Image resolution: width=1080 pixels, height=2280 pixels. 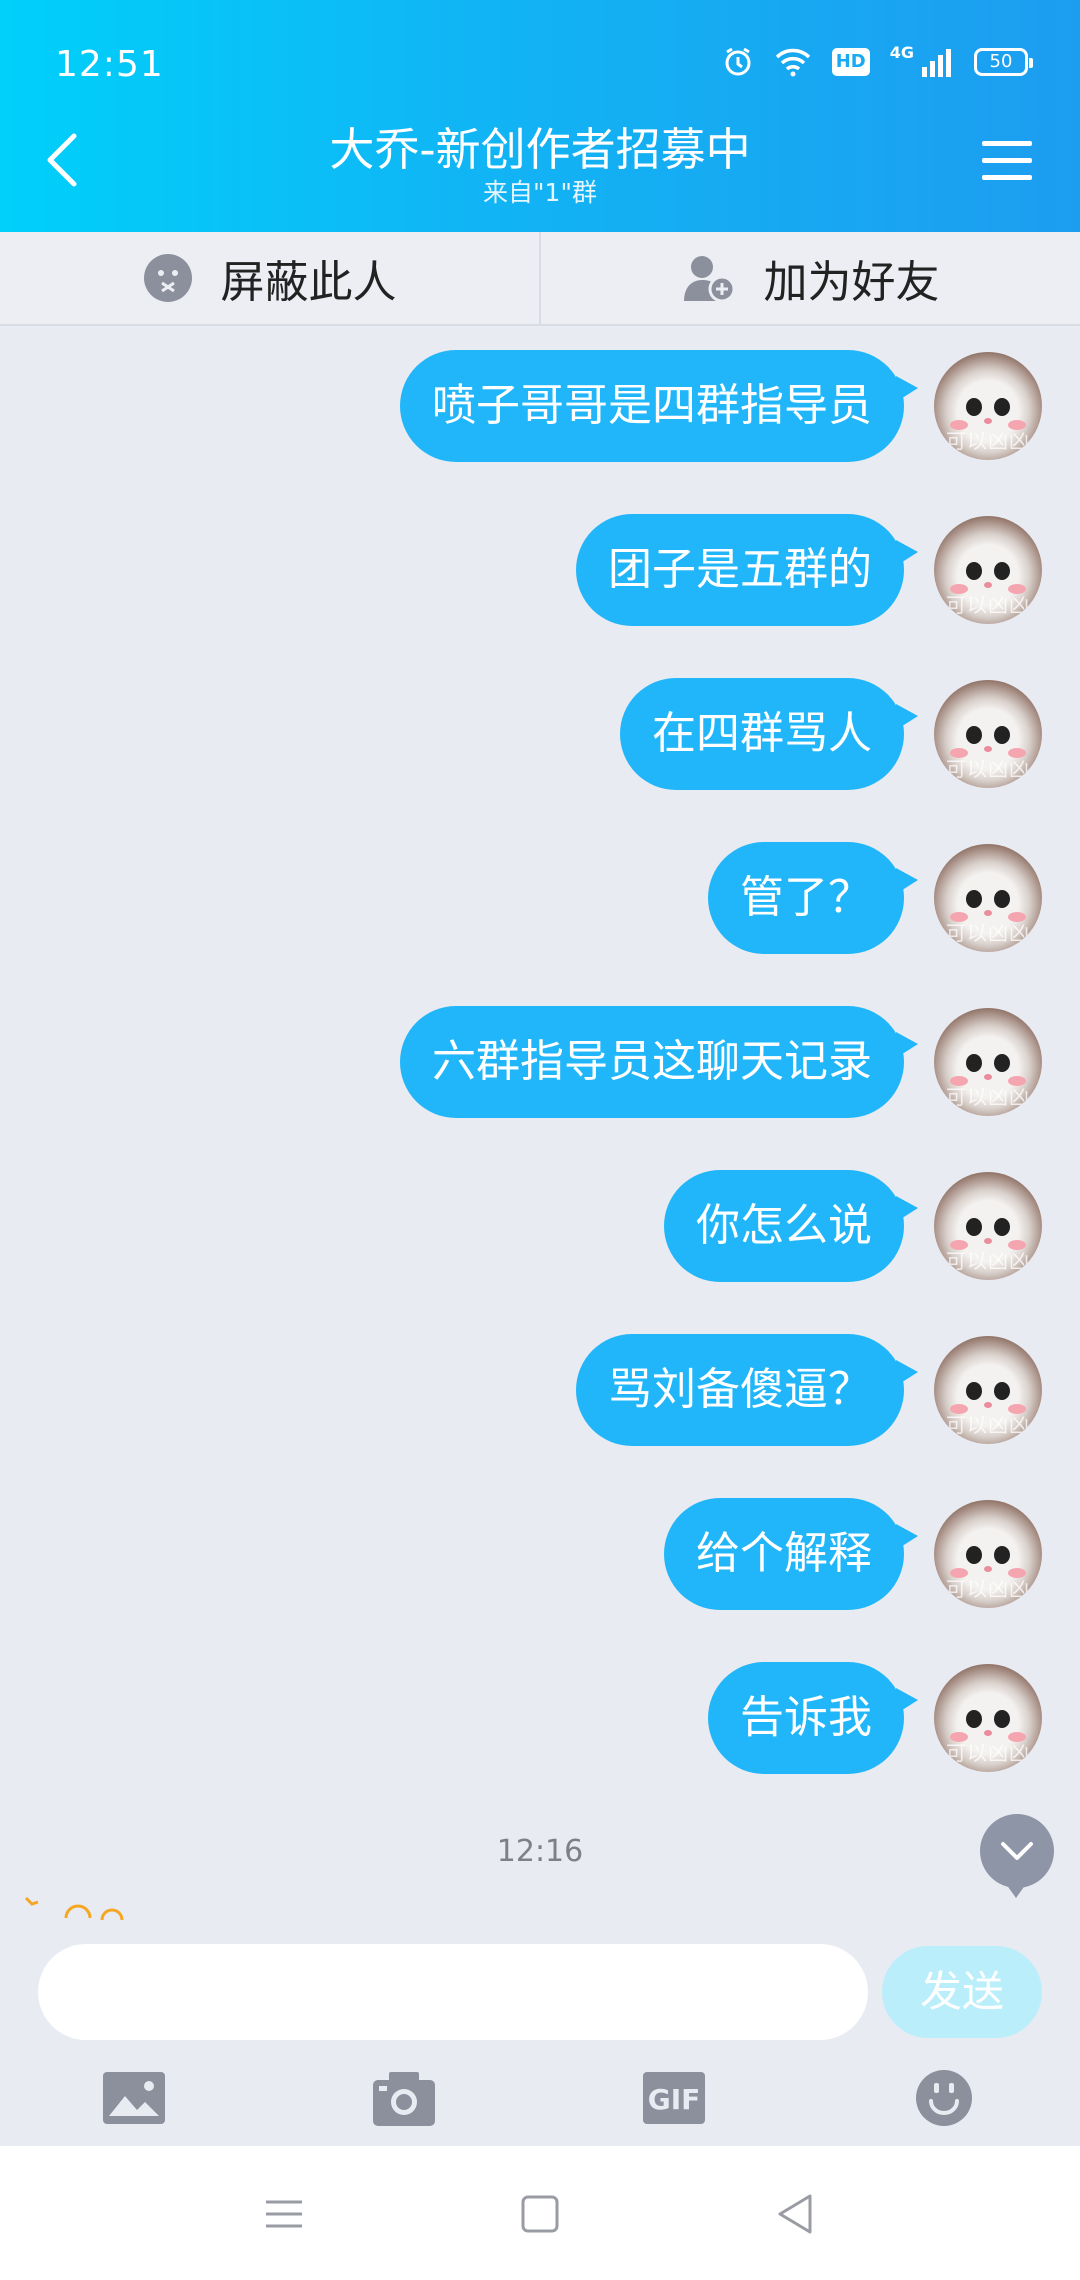 What do you see at coordinates (453, 1992) in the screenshot?
I see `message-input` at bounding box center [453, 1992].